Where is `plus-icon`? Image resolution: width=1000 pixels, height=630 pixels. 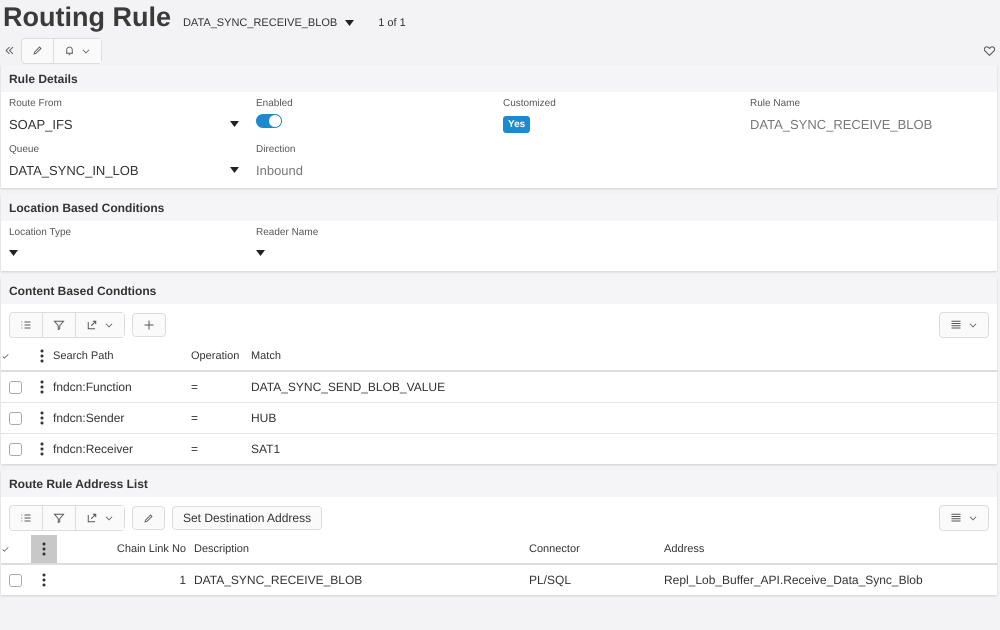
plus-icon is located at coordinates (149, 325).